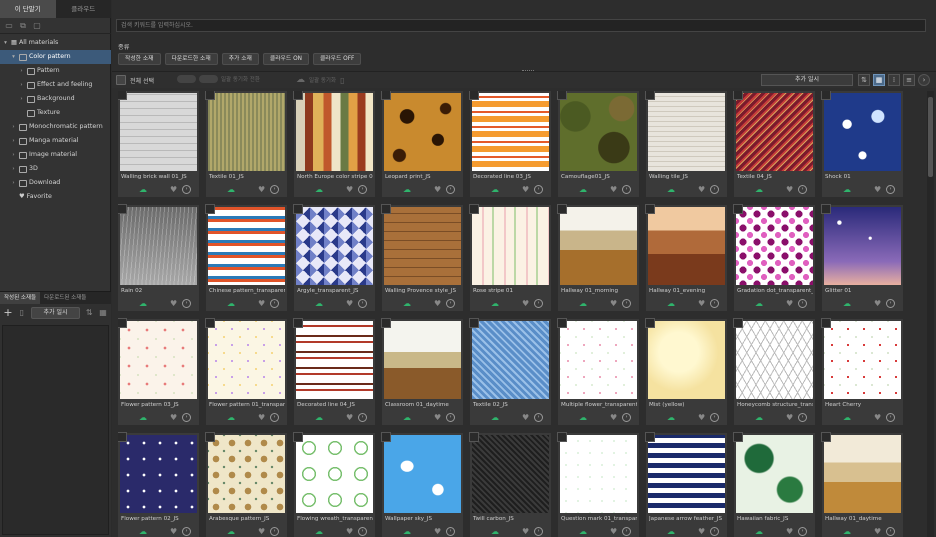 The width and height of the screenshot is (936, 537). What do you see at coordinates (422, 144) in the screenshot?
I see `material-card: Leopard print_JS ☁ ♥ ›` at bounding box center [422, 144].